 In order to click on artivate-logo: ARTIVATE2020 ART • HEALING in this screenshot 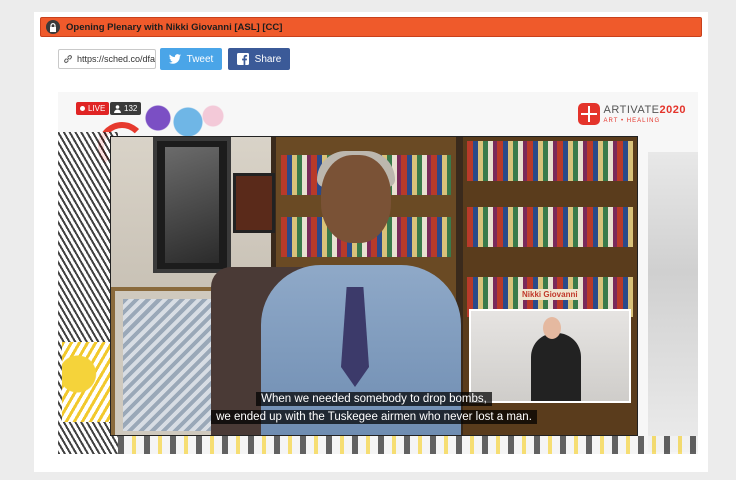, I will do `click(631, 114)`.